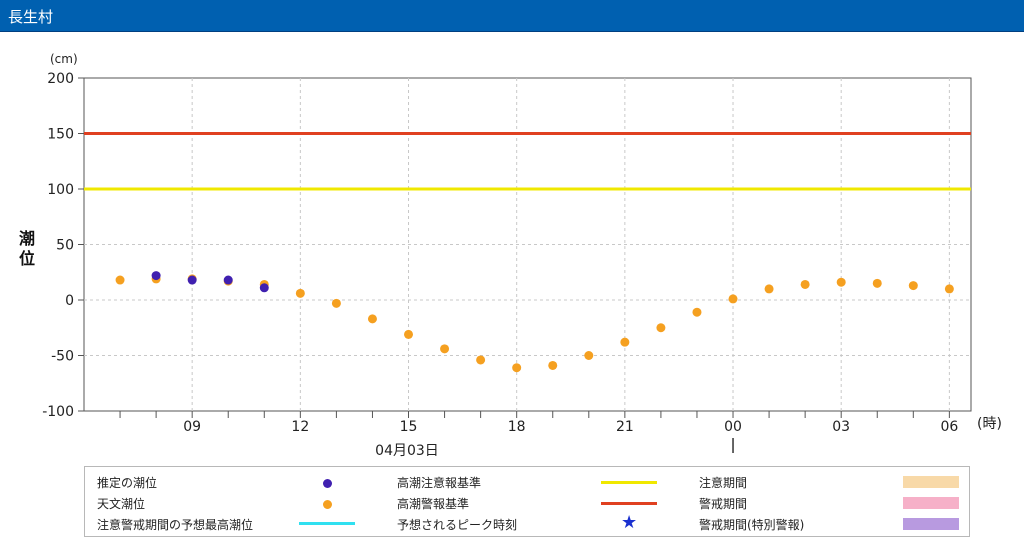  What do you see at coordinates (27, 258) in the screenshot?
I see `y-axis-title-char: 位` at bounding box center [27, 258].